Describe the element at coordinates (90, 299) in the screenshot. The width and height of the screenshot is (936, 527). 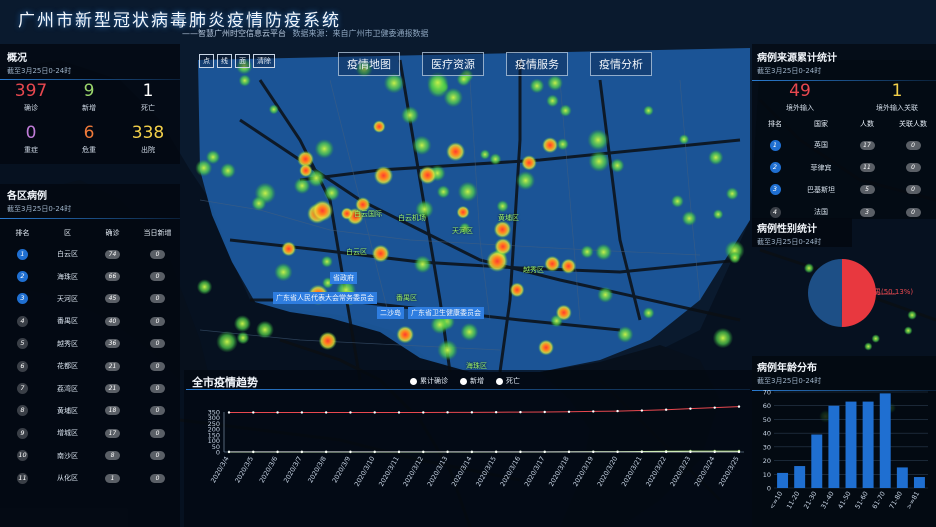
I see `table-row: 3 天河区 45 0` at that location.